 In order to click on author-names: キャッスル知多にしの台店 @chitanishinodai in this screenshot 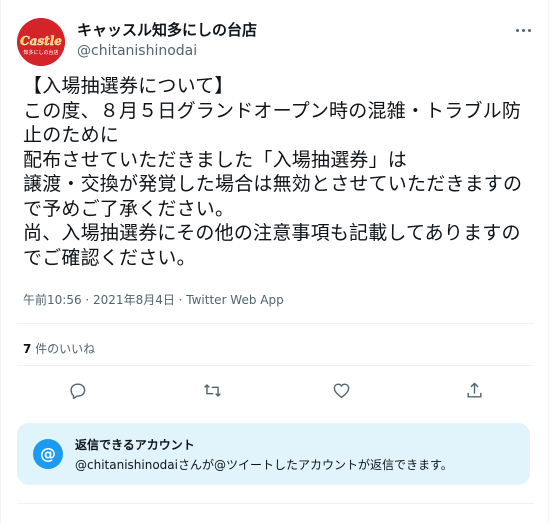, I will do `click(167, 40)`.